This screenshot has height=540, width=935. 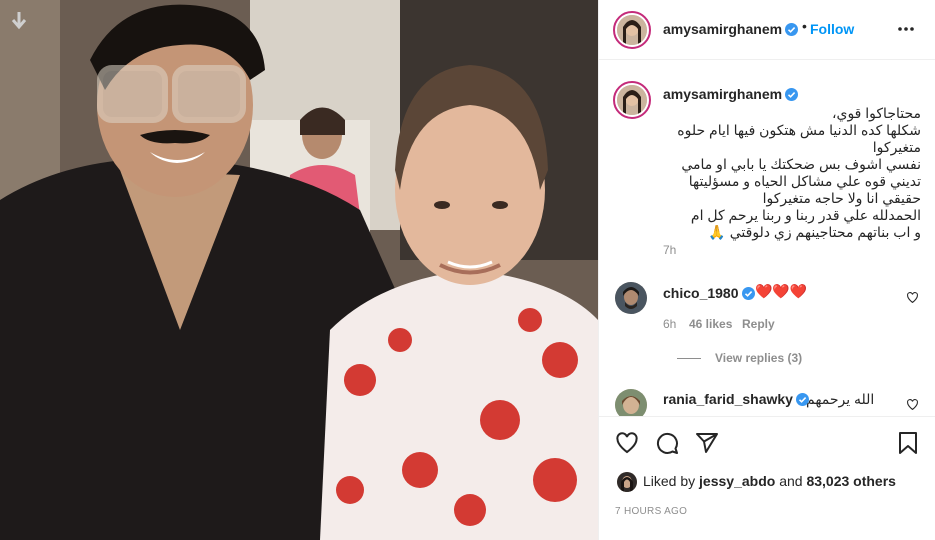 I want to click on comment-text: ❤️❤️❤️, so click(x=781, y=291).